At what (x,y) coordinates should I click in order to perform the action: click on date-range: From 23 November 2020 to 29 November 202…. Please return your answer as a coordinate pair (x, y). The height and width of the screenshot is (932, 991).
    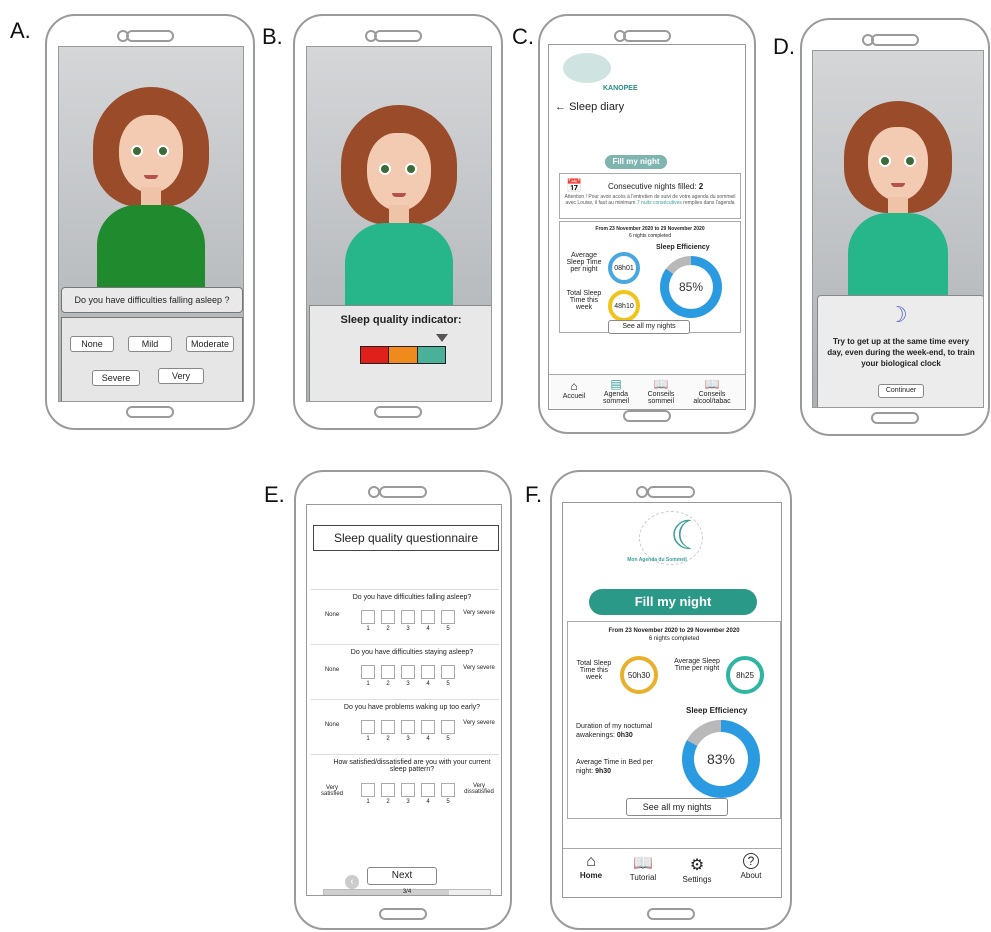
    Looking at the image, I should click on (650, 229).